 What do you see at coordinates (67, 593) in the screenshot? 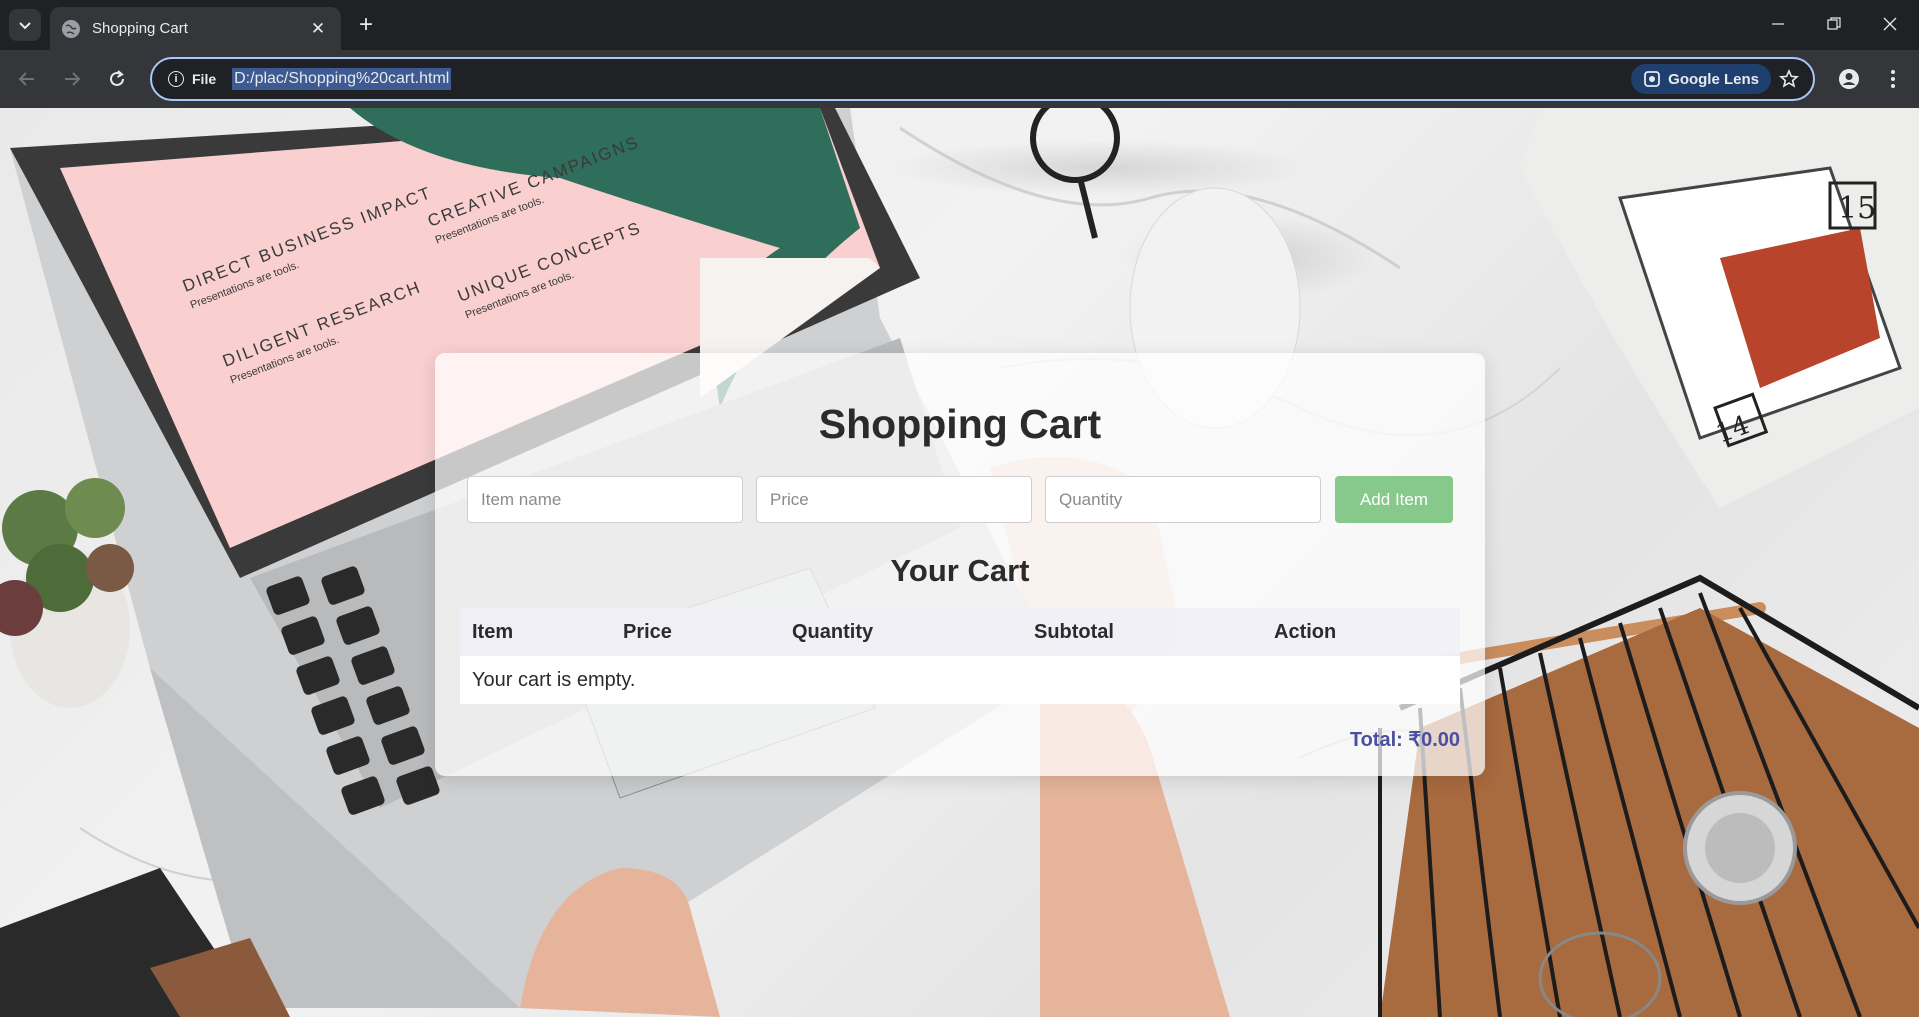
I see `plant-image` at bounding box center [67, 593].